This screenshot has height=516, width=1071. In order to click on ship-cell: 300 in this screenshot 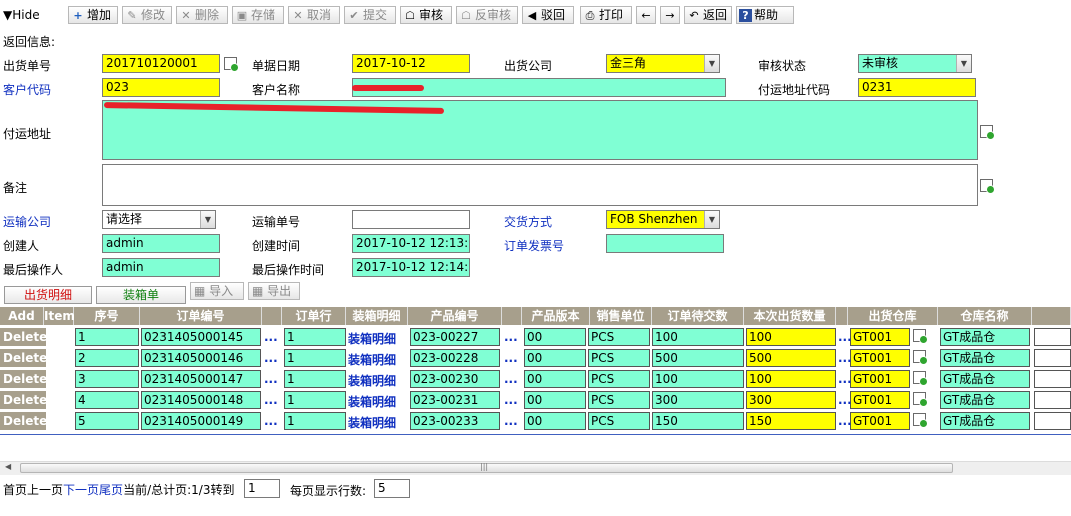, I will do `click(791, 400)`.